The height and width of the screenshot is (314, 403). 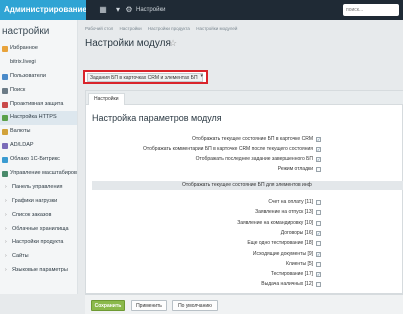 What do you see at coordinates (244, 264) in the screenshot?
I see `option-row: Клиенты [5]` at bounding box center [244, 264].